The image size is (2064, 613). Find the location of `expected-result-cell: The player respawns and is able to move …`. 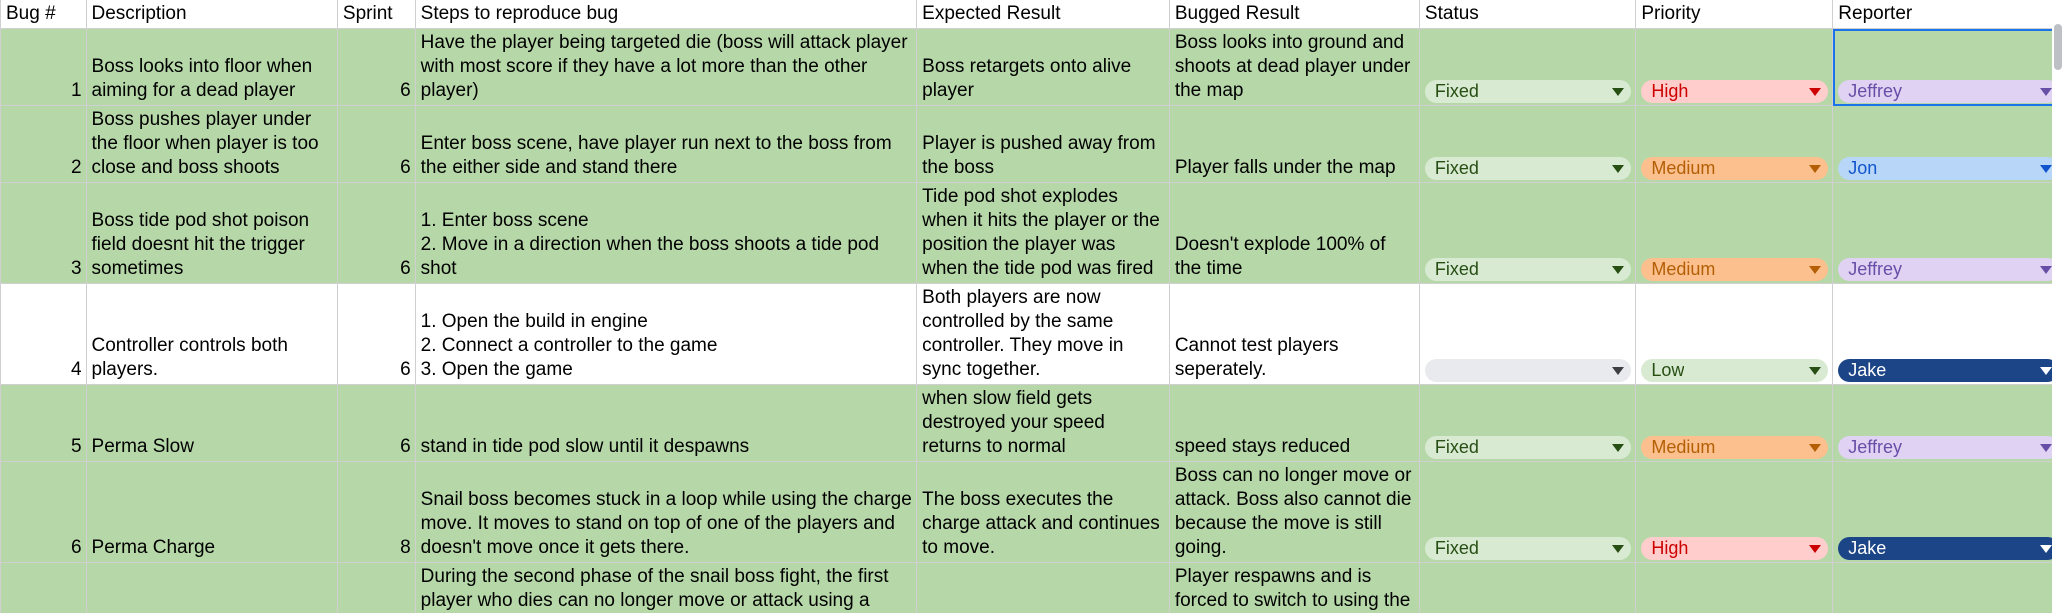

expected-result-cell: The player respawns and is able to move … is located at coordinates (1043, 587).